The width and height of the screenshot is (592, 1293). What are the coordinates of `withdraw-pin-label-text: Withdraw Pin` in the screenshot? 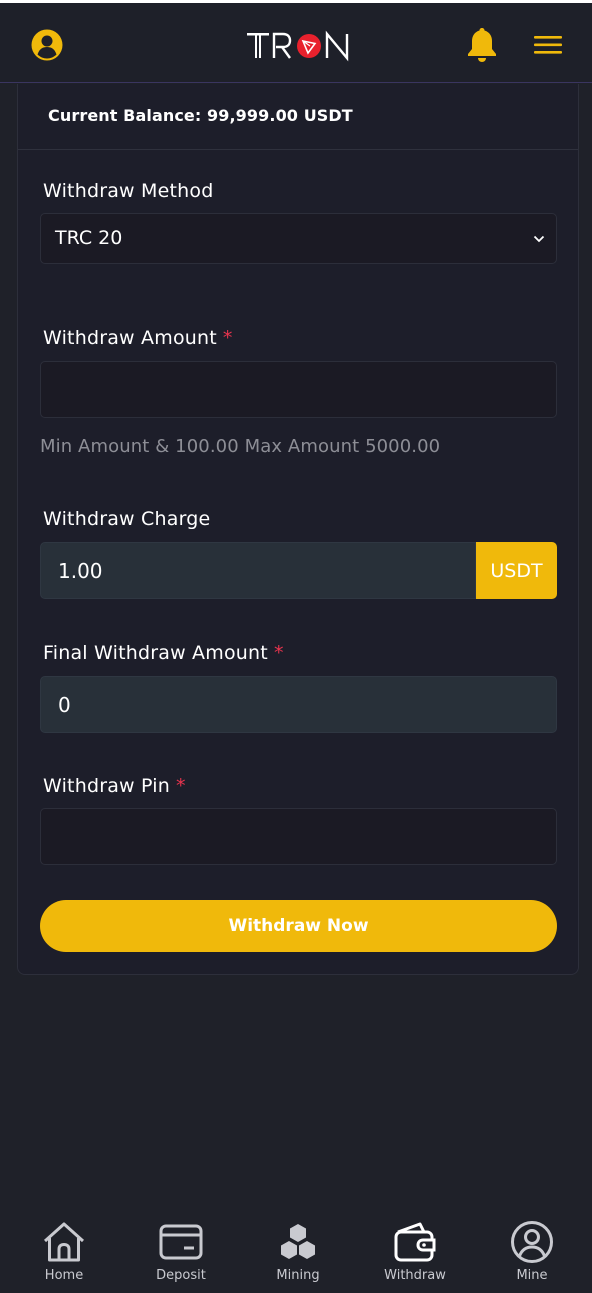 It's located at (106, 786).